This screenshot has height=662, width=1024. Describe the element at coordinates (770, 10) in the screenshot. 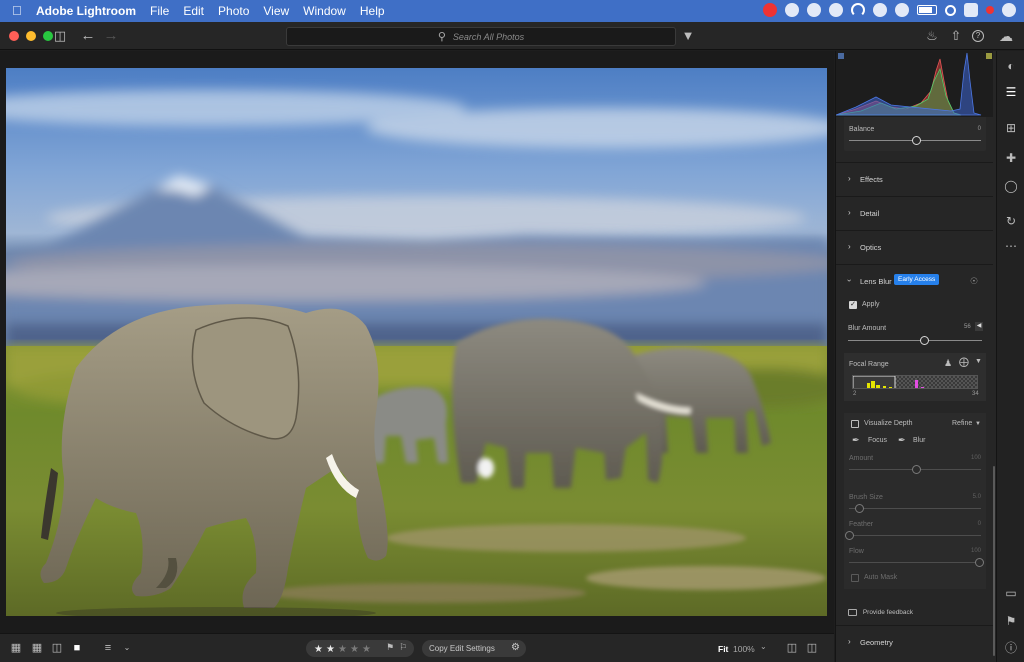

I see `creative-cloud-icon` at that location.